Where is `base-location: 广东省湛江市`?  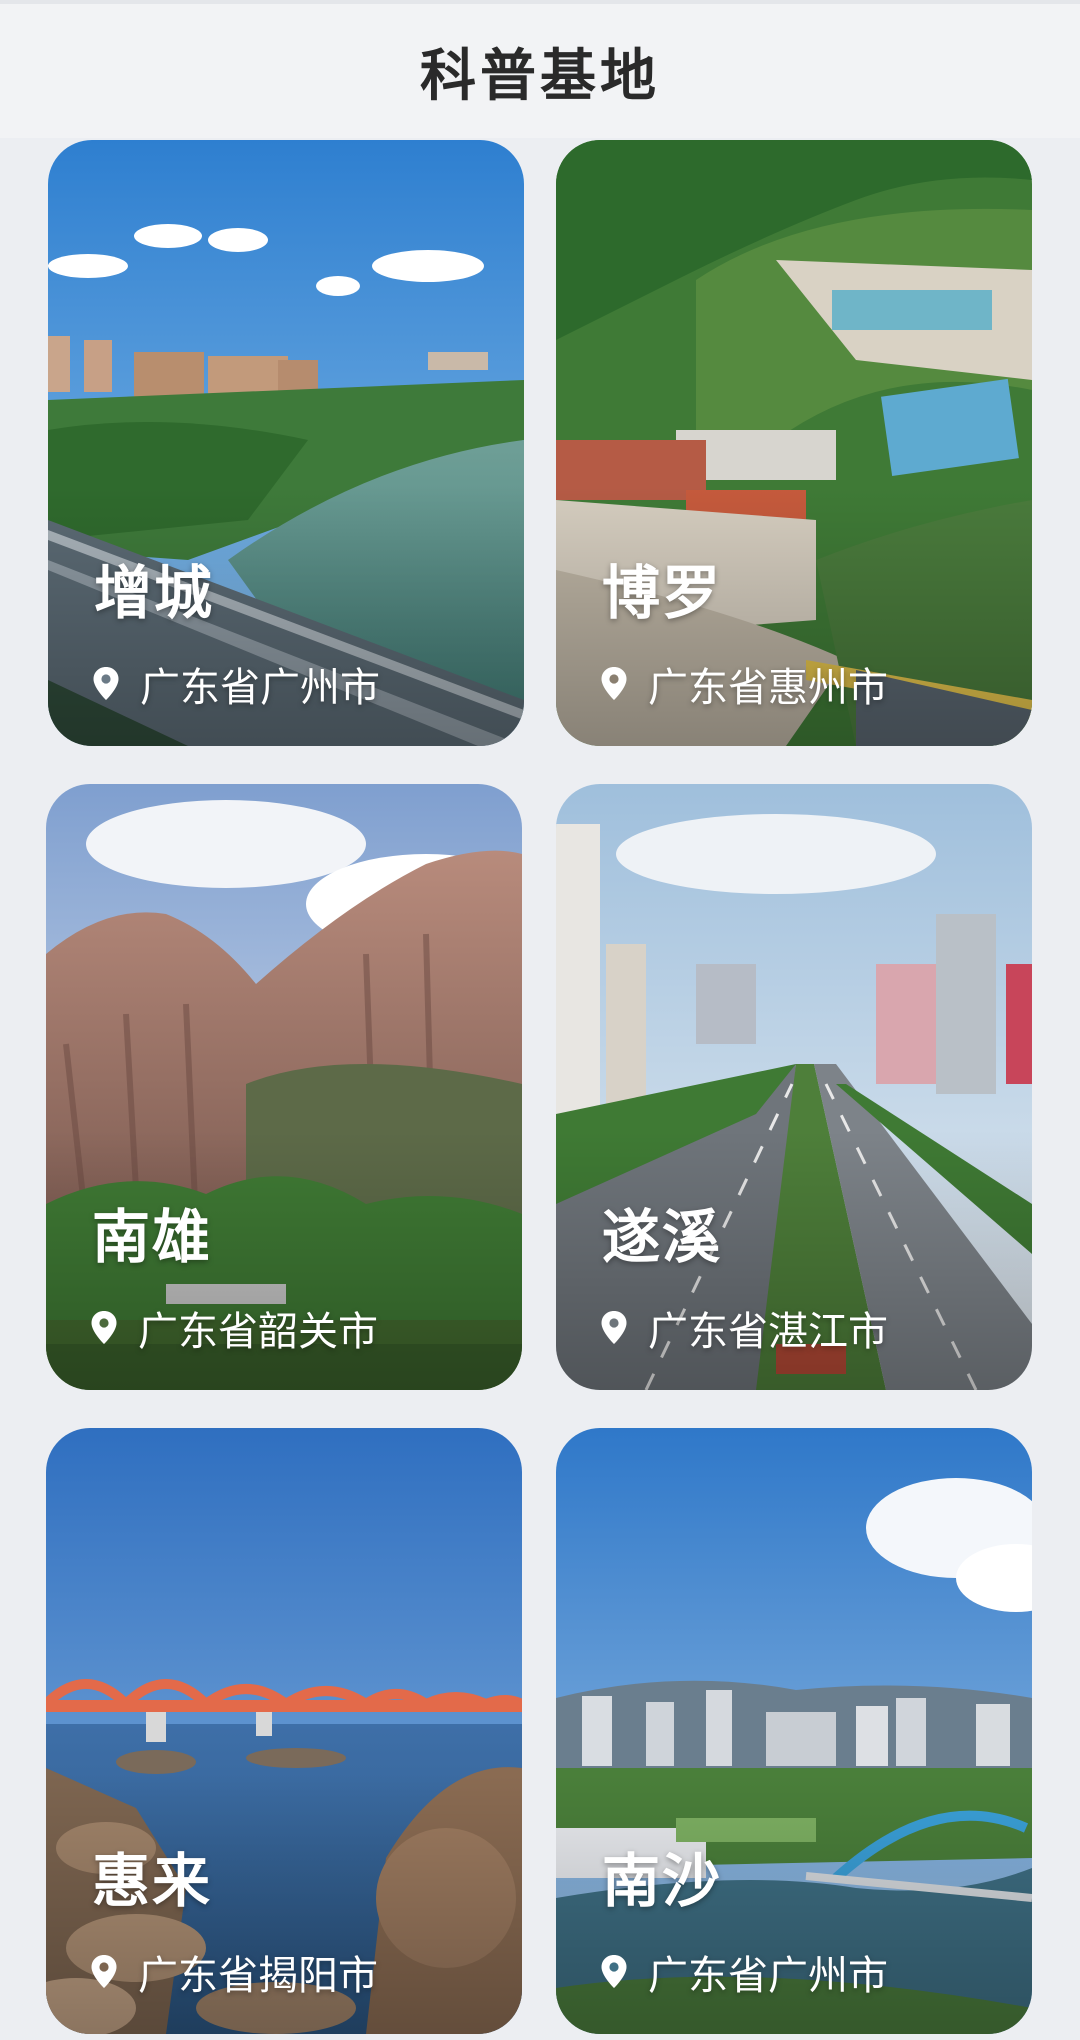 base-location: 广东省湛江市 is located at coordinates (744, 1328).